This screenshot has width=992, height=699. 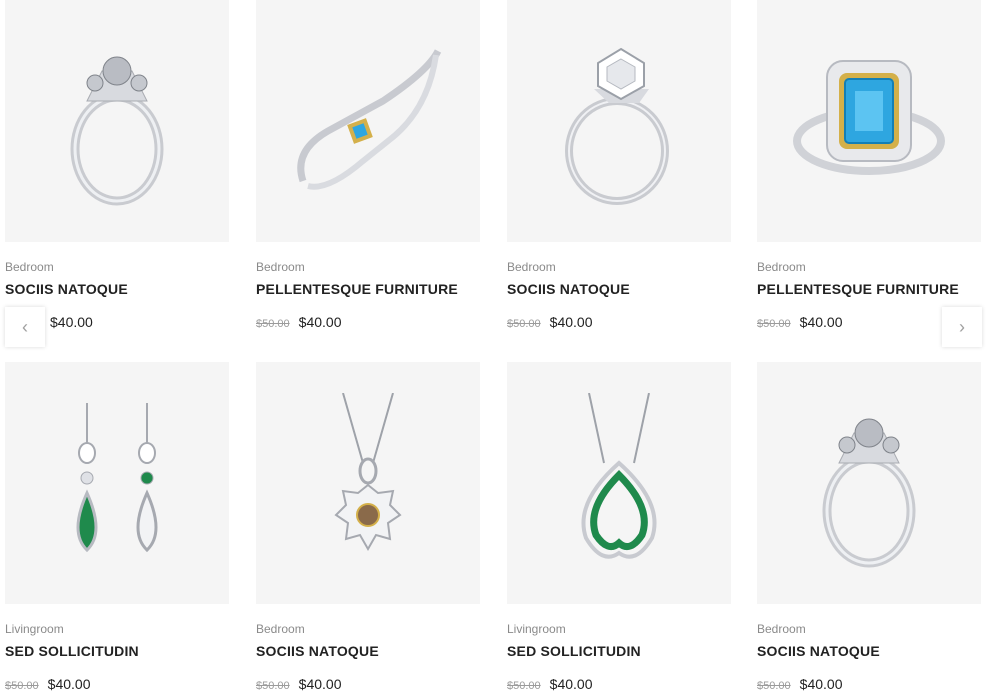 I want to click on pendant-icon, so click(x=368, y=472).